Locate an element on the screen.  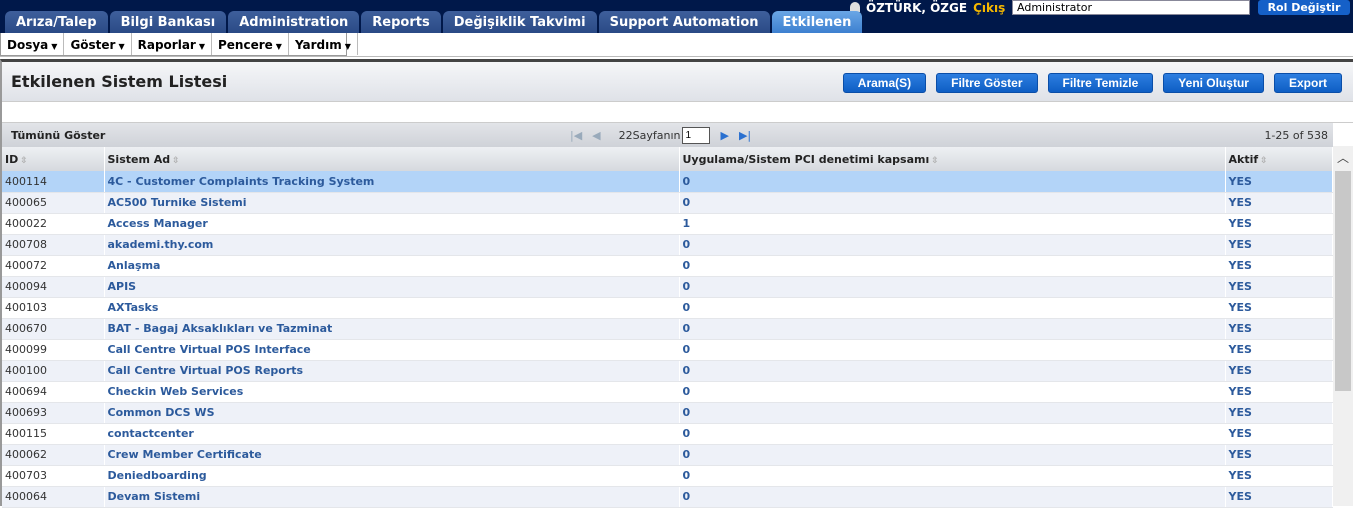
page-title: Etkilenen Sistem Listesi is located at coordinates (119, 81).